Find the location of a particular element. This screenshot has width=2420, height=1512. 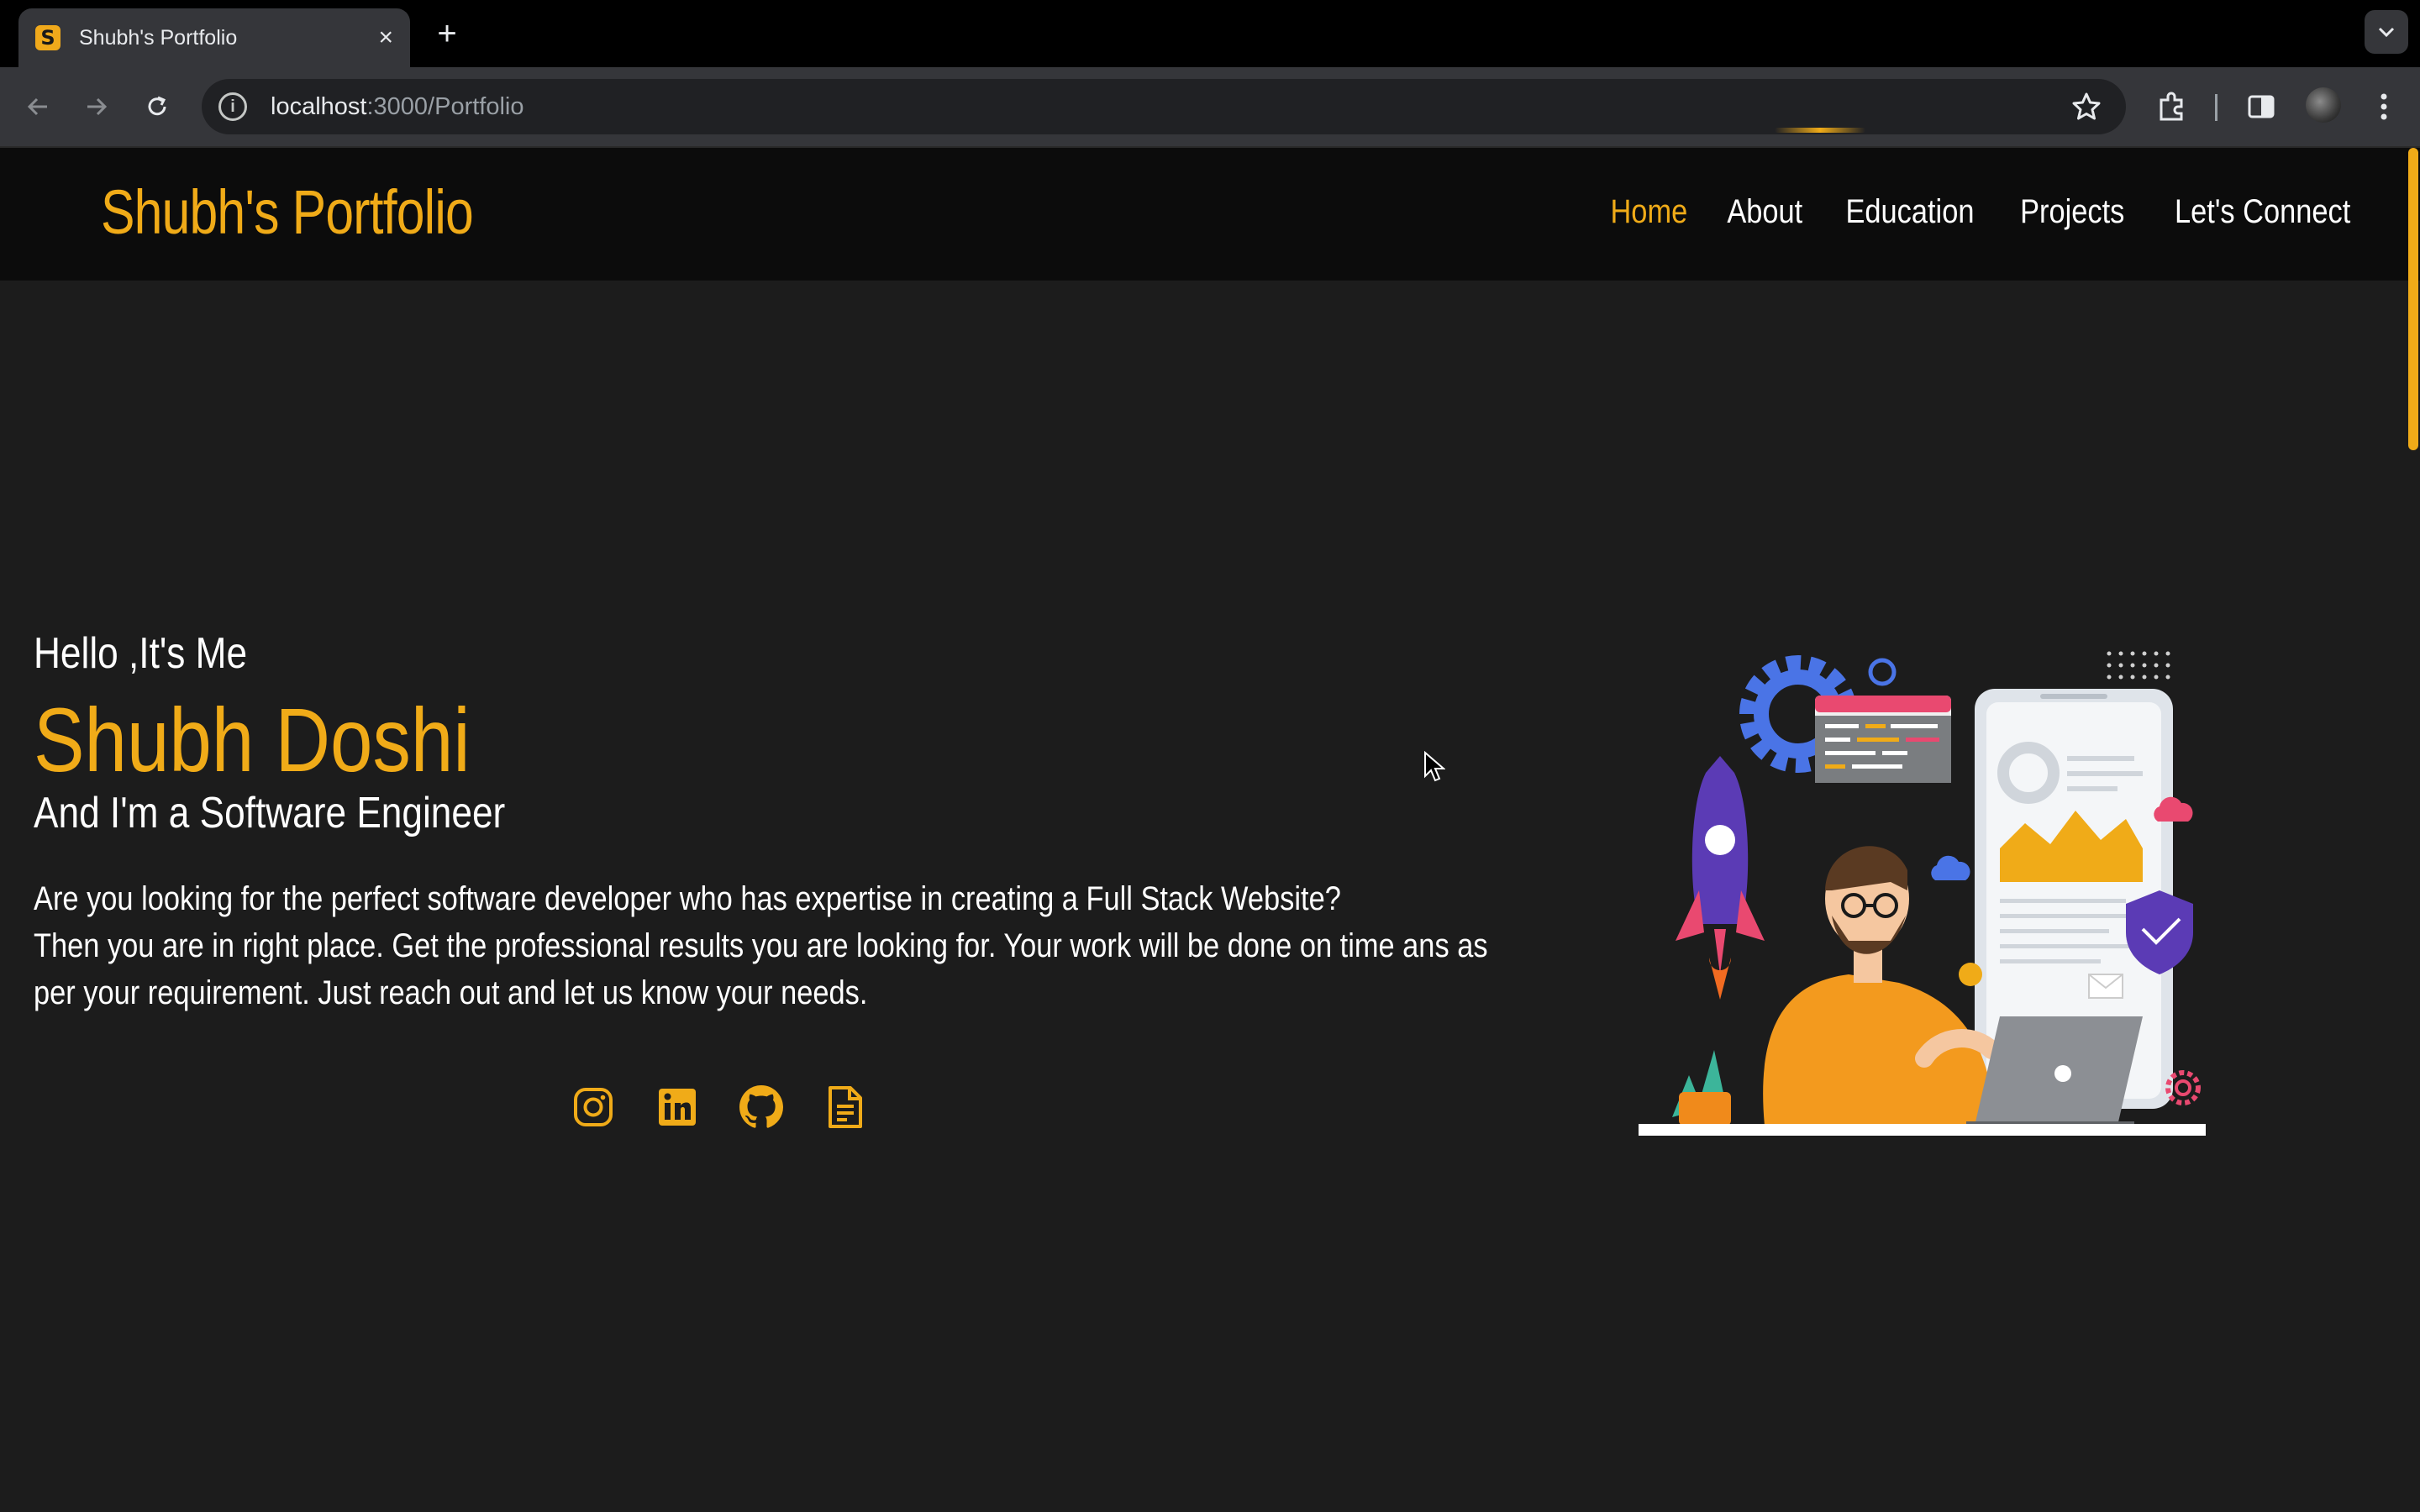

toolbar-divider is located at coordinates (2216, 107).